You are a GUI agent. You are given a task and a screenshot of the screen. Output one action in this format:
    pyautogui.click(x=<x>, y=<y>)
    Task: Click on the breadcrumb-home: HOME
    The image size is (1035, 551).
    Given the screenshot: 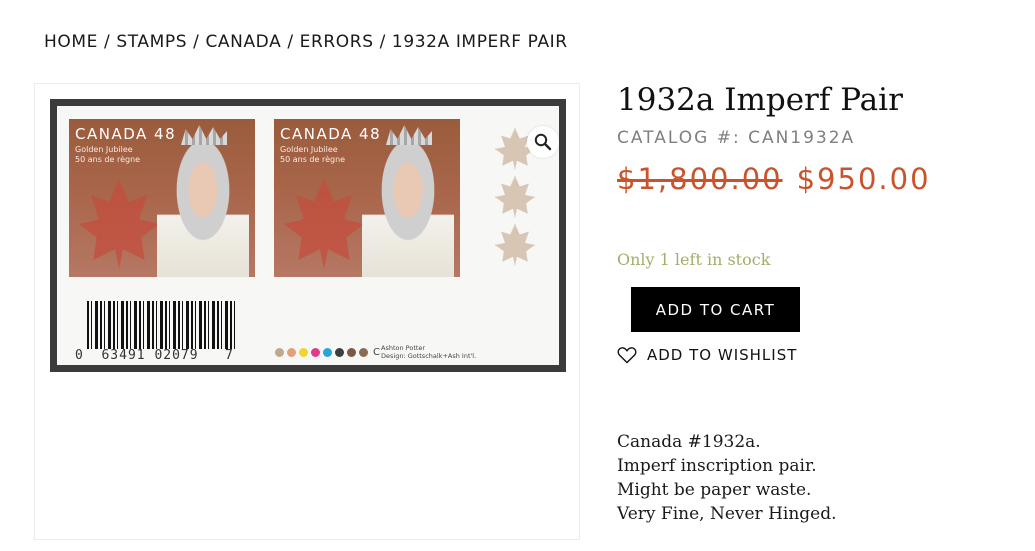 What is the action you would take?
    pyautogui.click(x=71, y=42)
    